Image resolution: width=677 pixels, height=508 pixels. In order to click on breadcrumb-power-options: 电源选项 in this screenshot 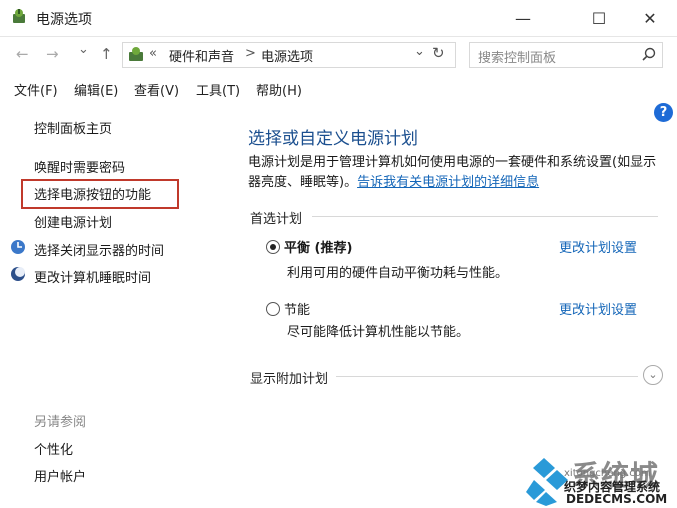, I will do `click(287, 55)`.